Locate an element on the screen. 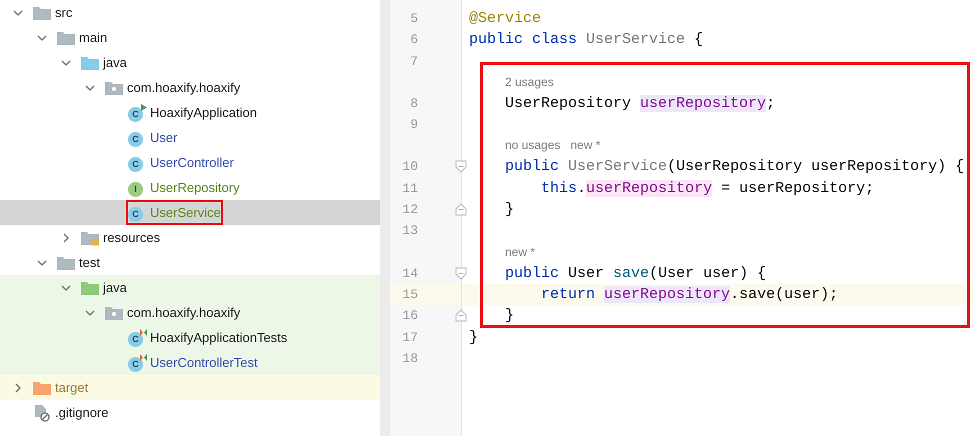 Image resolution: width=973 pixels, height=436 pixels. line-number: 9 is located at coordinates (414, 125).